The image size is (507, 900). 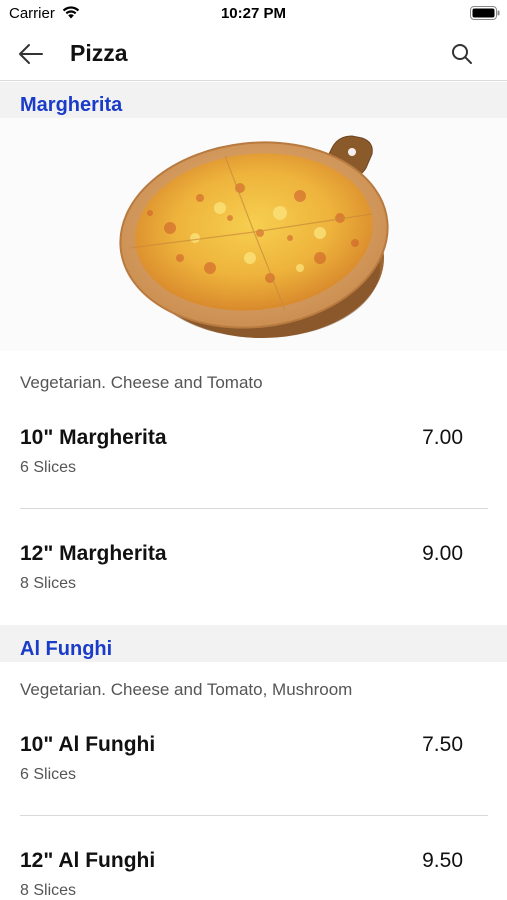 What do you see at coordinates (88, 860) in the screenshot?
I see `item-name: 12" Al Funghi` at bounding box center [88, 860].